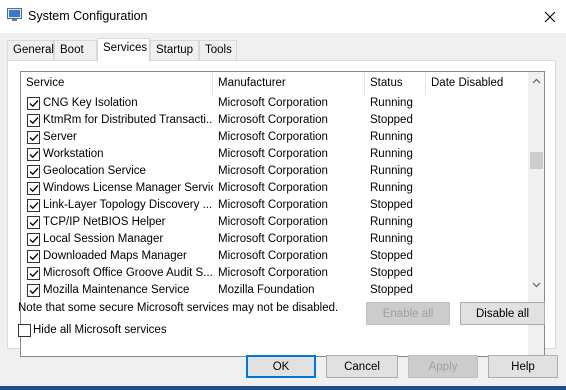 The height and width of the screenshot is (390, 566). Describe the element at coordinates (14, 14) in the screenshot. I see `system-configuration-icon` at that location.